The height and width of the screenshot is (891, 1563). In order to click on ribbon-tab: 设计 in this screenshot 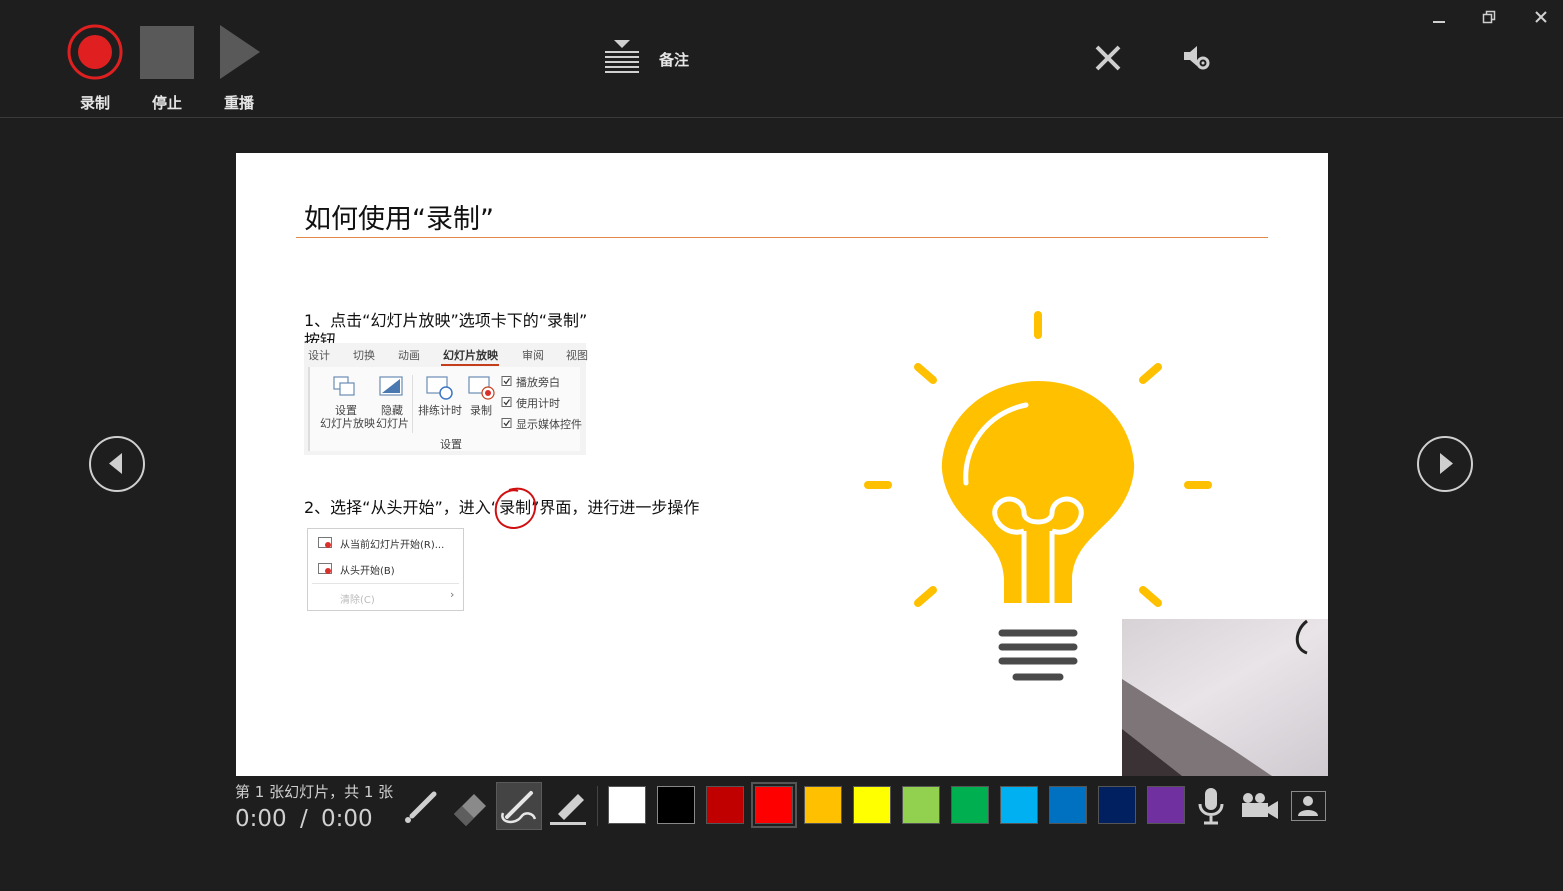, I will do `click(319, 355)`.